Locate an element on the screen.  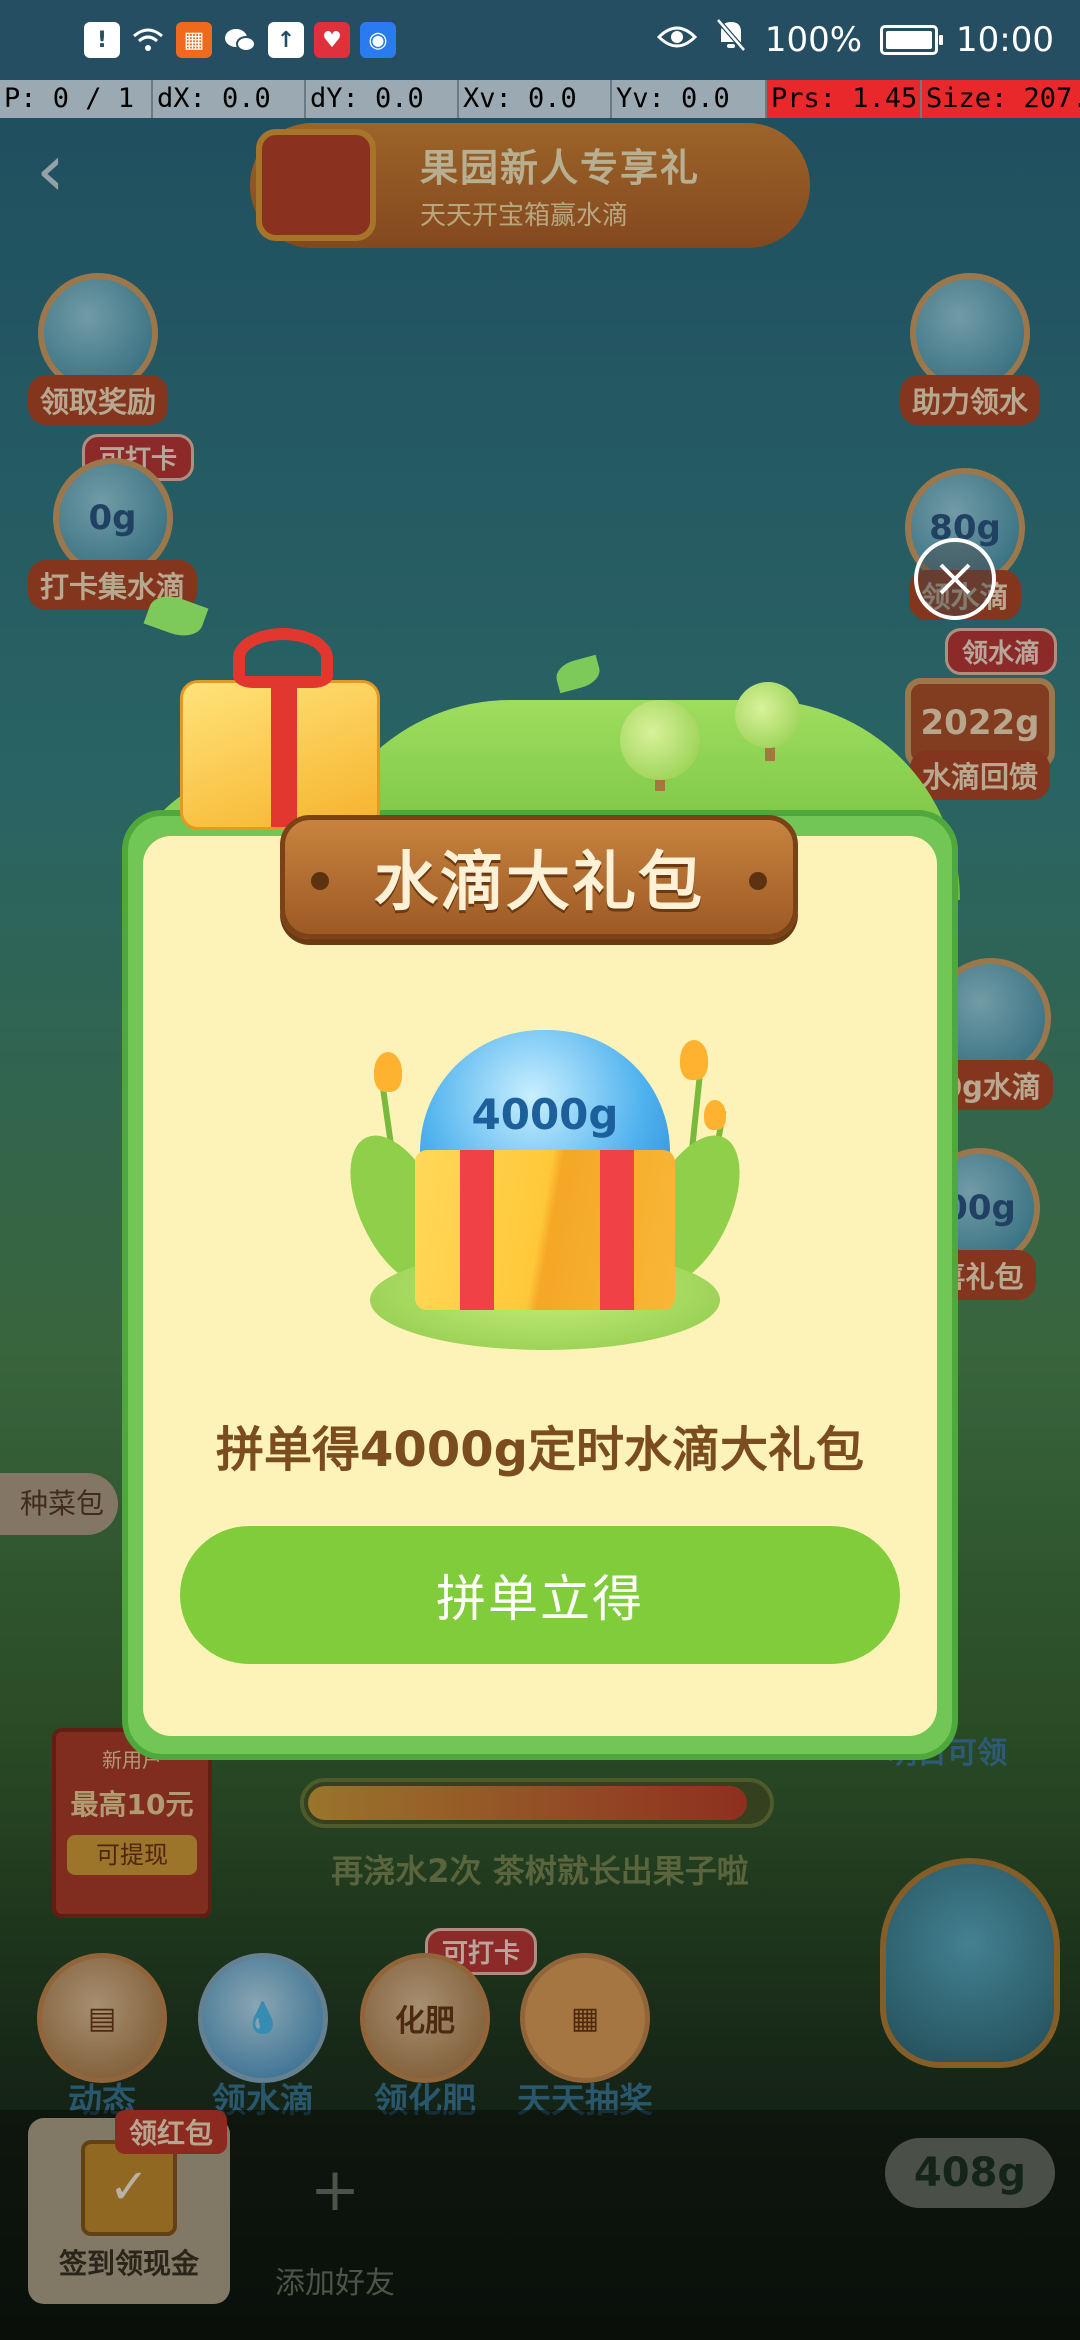
delta-x: dX: 0.0 is located at coordinates (229, 99).